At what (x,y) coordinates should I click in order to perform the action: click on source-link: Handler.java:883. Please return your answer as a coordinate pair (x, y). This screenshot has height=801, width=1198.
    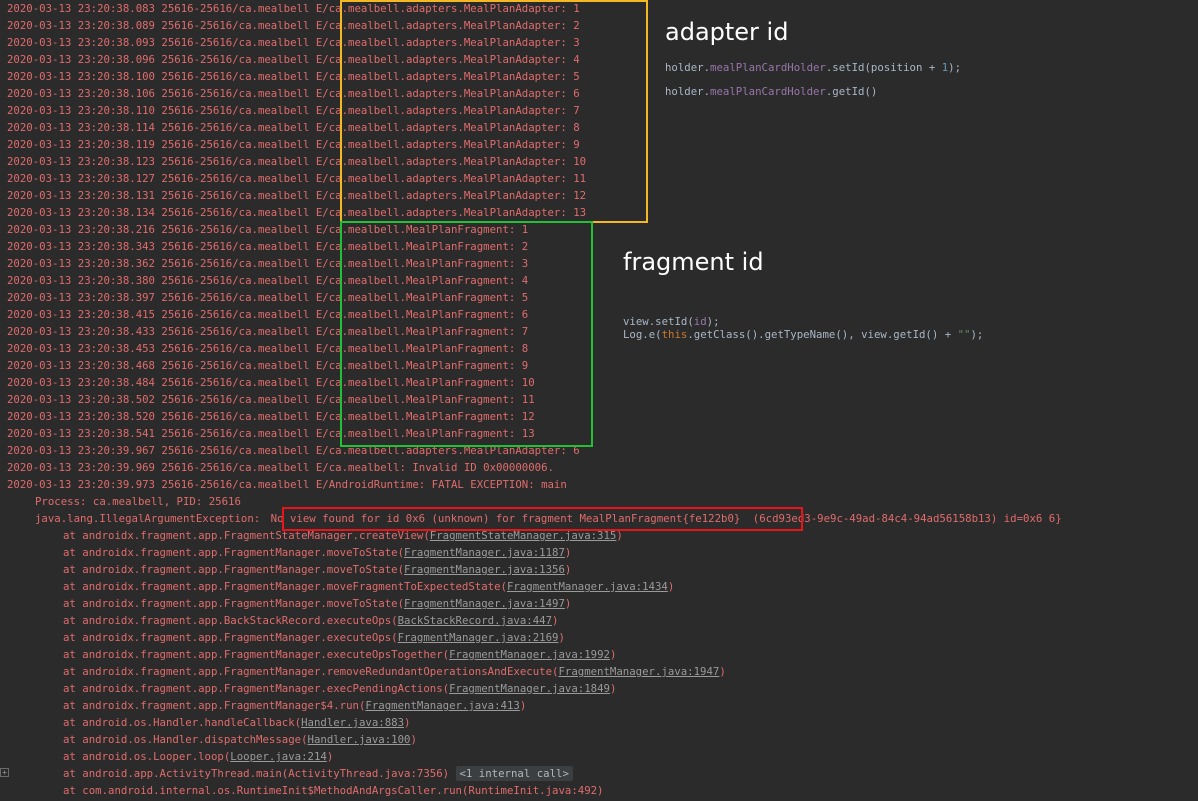
    Looking at the image, I should click on (352, 722).